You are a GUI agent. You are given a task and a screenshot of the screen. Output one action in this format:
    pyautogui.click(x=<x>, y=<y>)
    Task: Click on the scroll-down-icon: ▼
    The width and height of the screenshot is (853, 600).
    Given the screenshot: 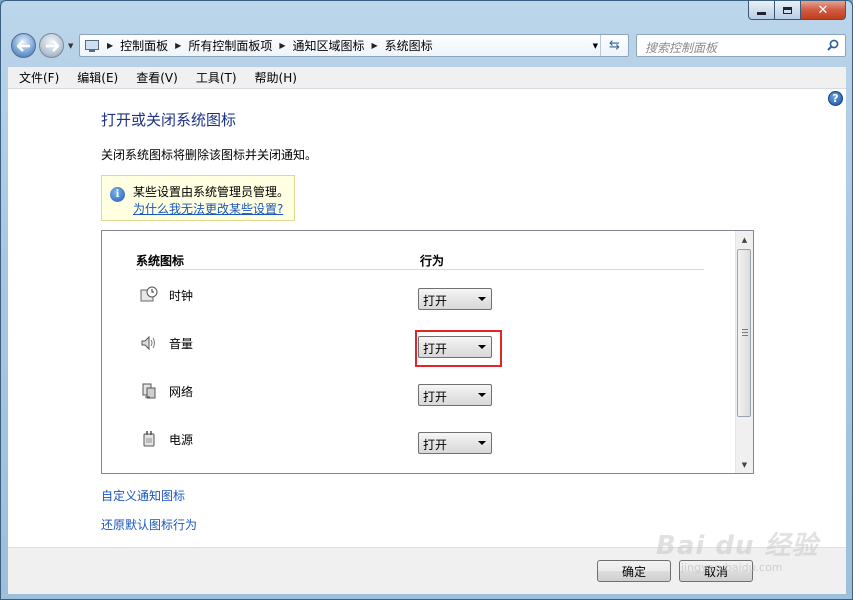 What is the action you would take?
    pyautogui.click(x=744, y=464)
    